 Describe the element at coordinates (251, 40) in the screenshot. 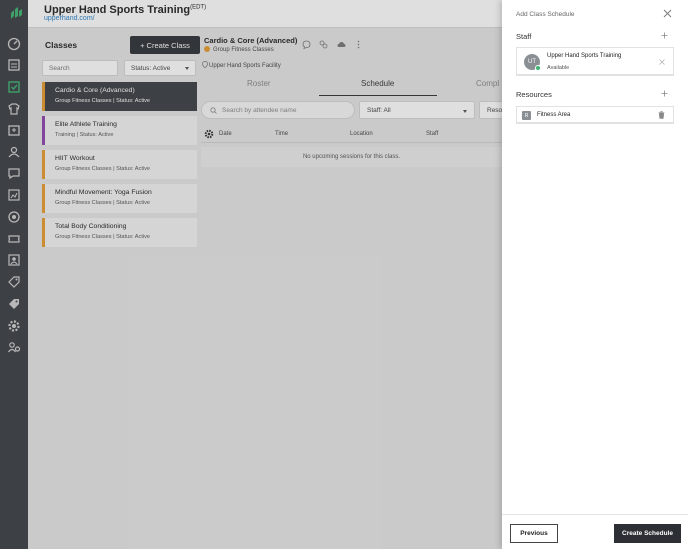

I see `class-detail-title: Cardio & Core (Advanced)` at that location.